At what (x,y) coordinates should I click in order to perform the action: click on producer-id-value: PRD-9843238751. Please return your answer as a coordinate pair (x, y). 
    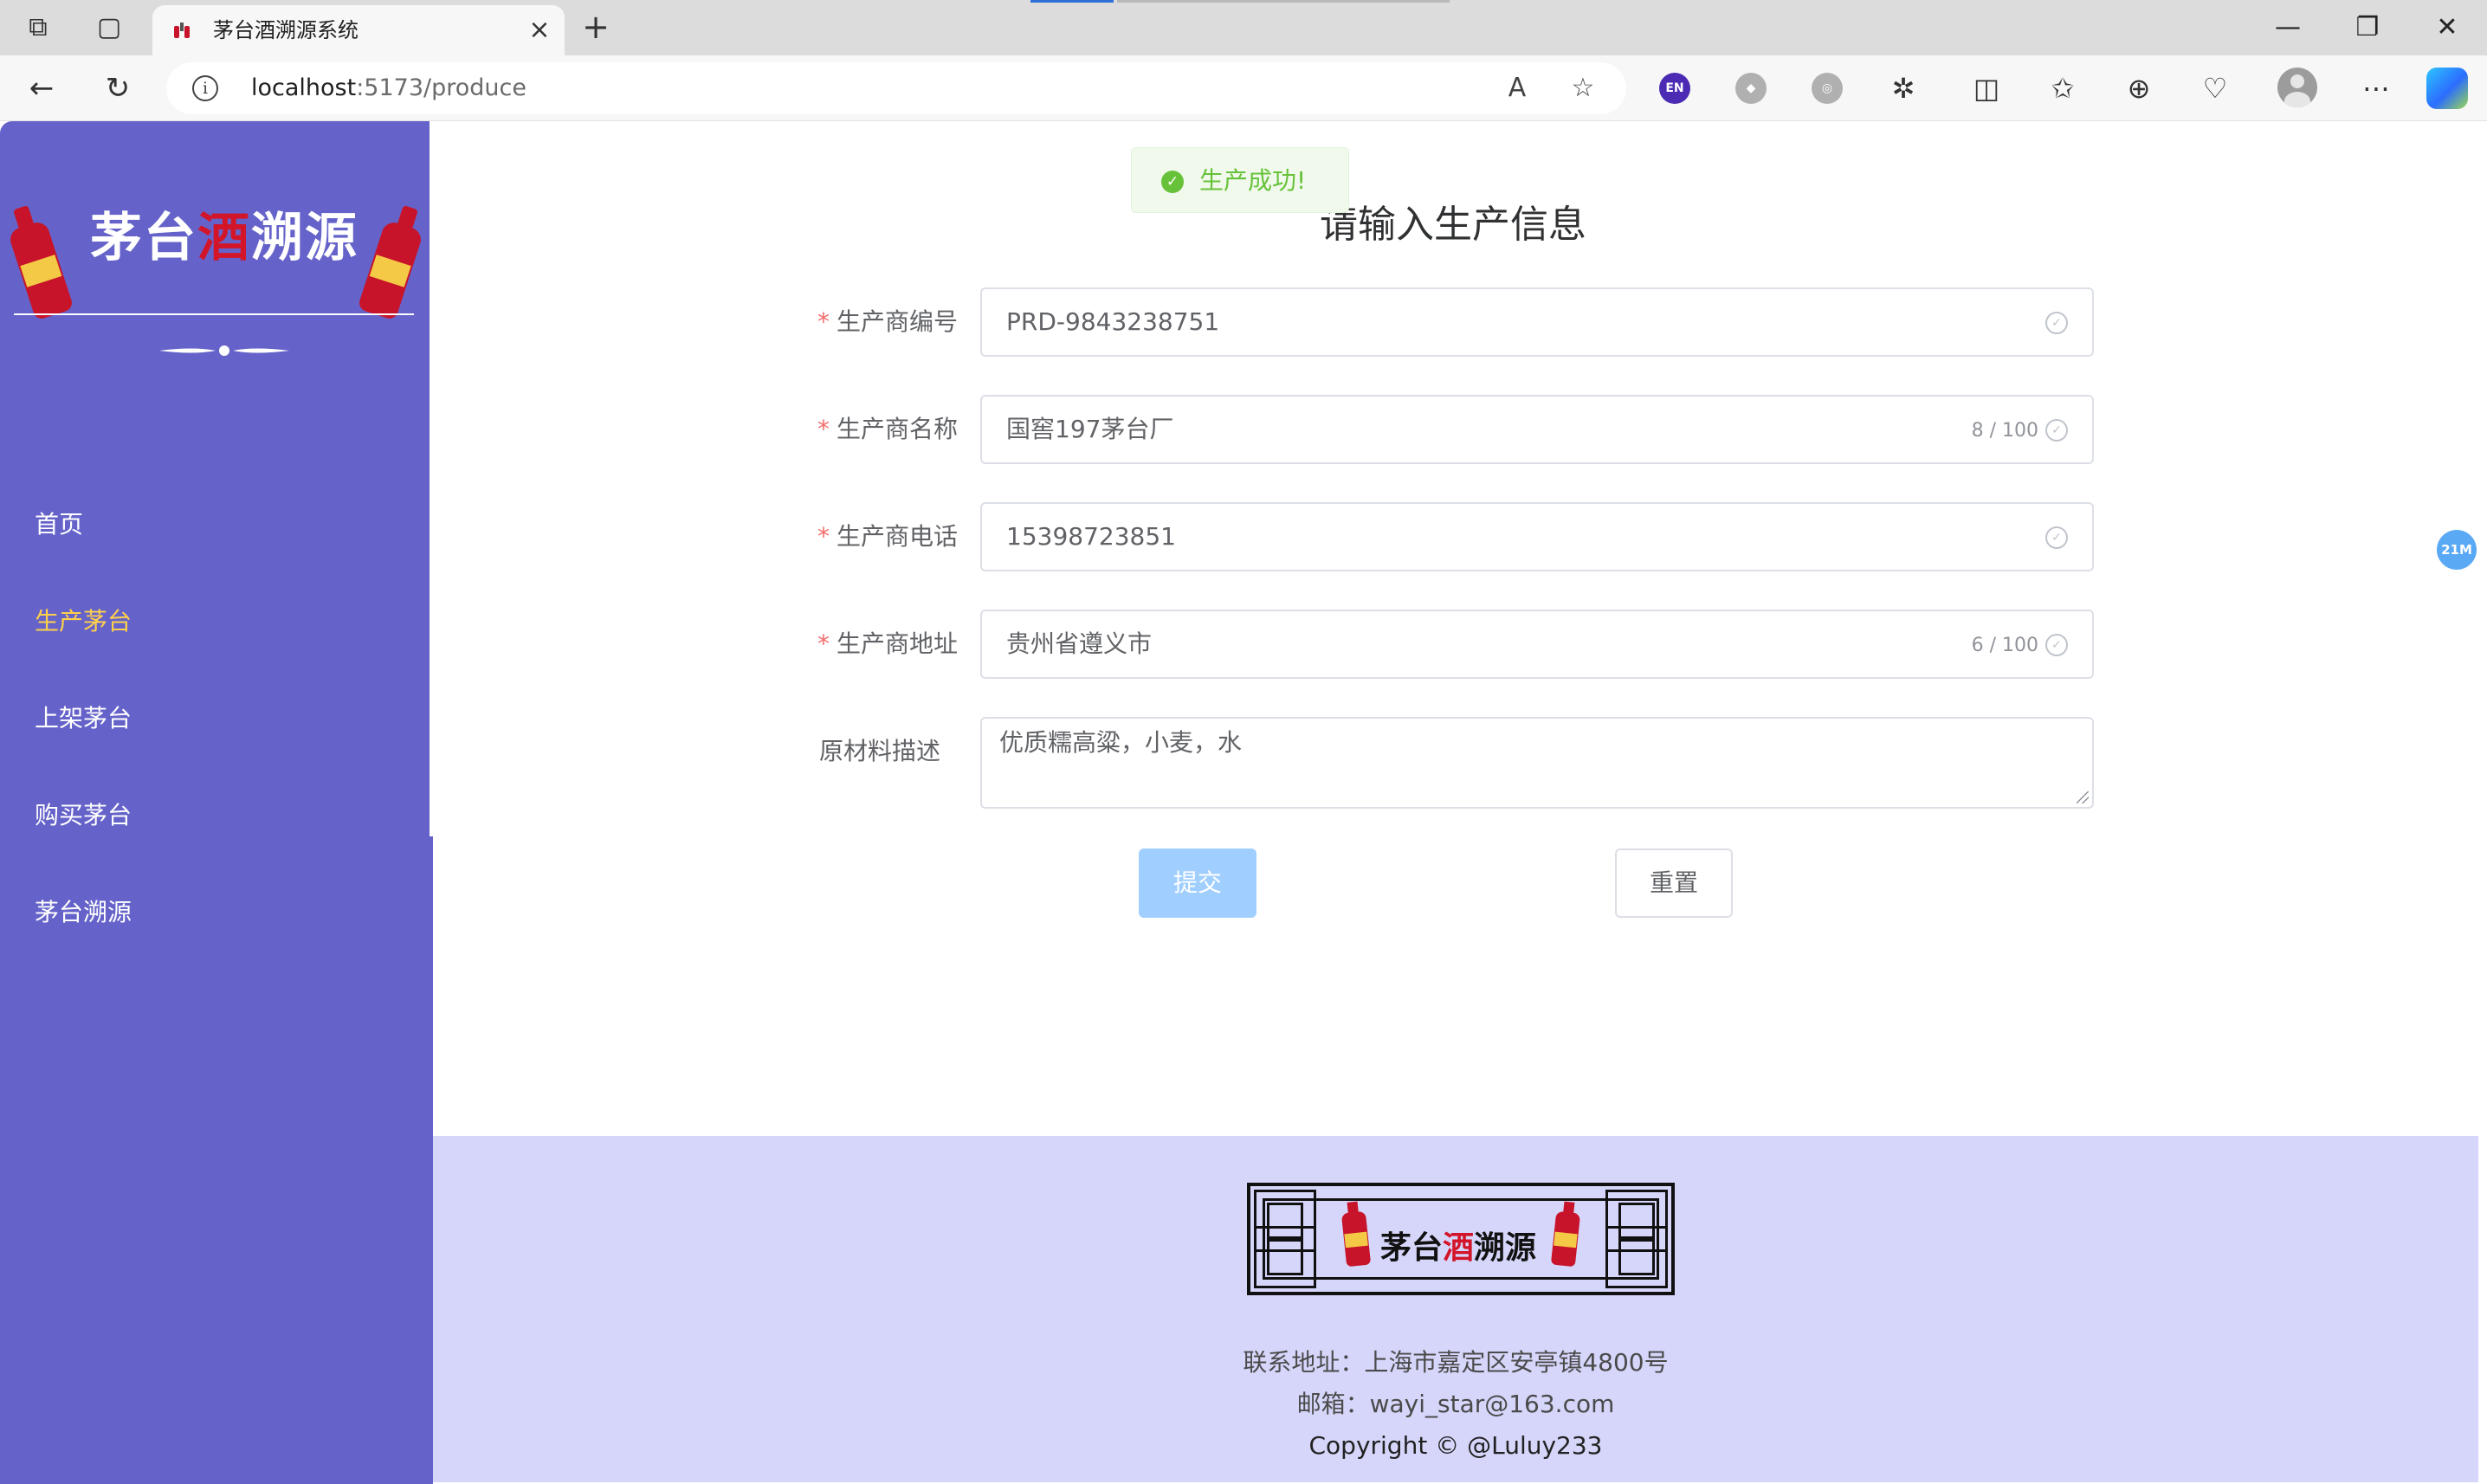
    Looking at the image, I should click on (1113, 321).